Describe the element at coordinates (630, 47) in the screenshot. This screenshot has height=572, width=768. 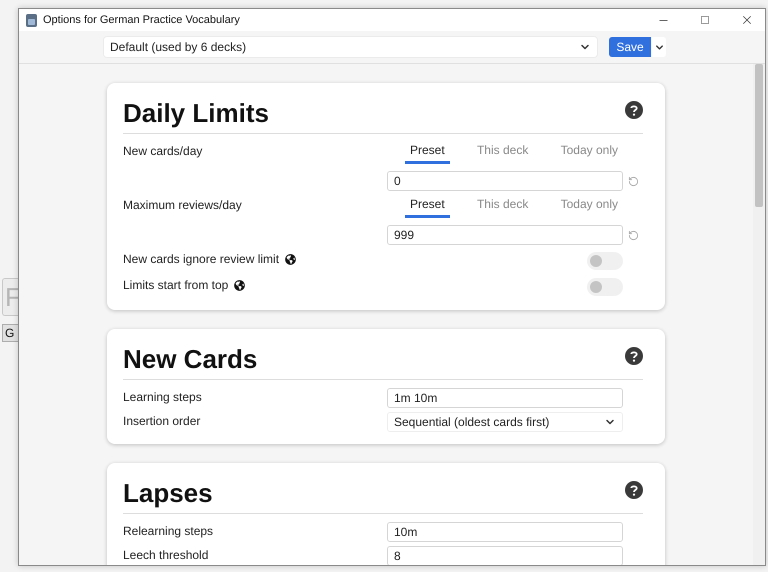
I see `save-button: Save` at that location.